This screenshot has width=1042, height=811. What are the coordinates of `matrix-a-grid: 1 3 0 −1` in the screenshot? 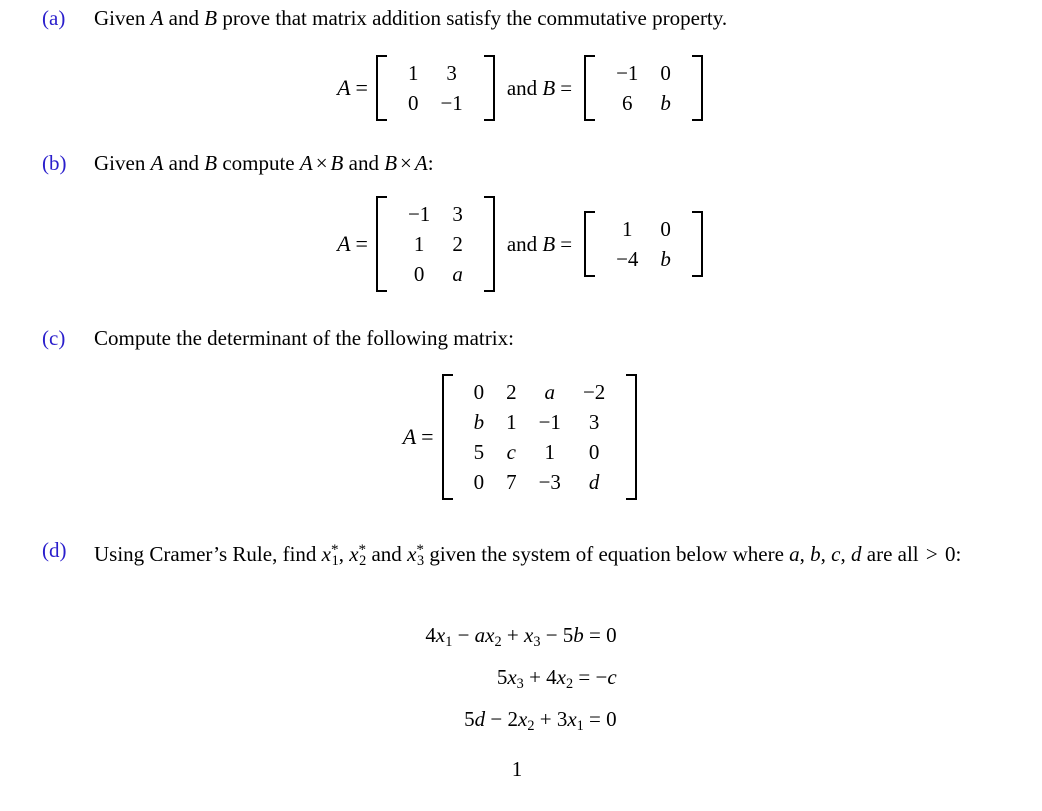 It's located at (435, 88).